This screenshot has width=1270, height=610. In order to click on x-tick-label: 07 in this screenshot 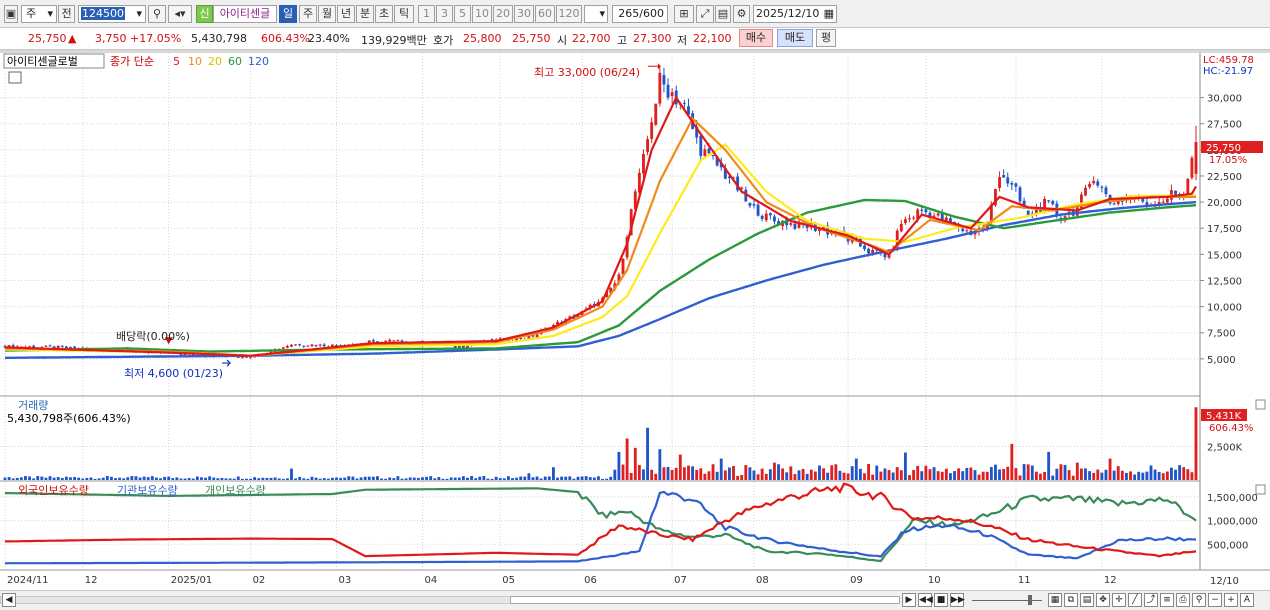, I will do `click(680, 580)`.